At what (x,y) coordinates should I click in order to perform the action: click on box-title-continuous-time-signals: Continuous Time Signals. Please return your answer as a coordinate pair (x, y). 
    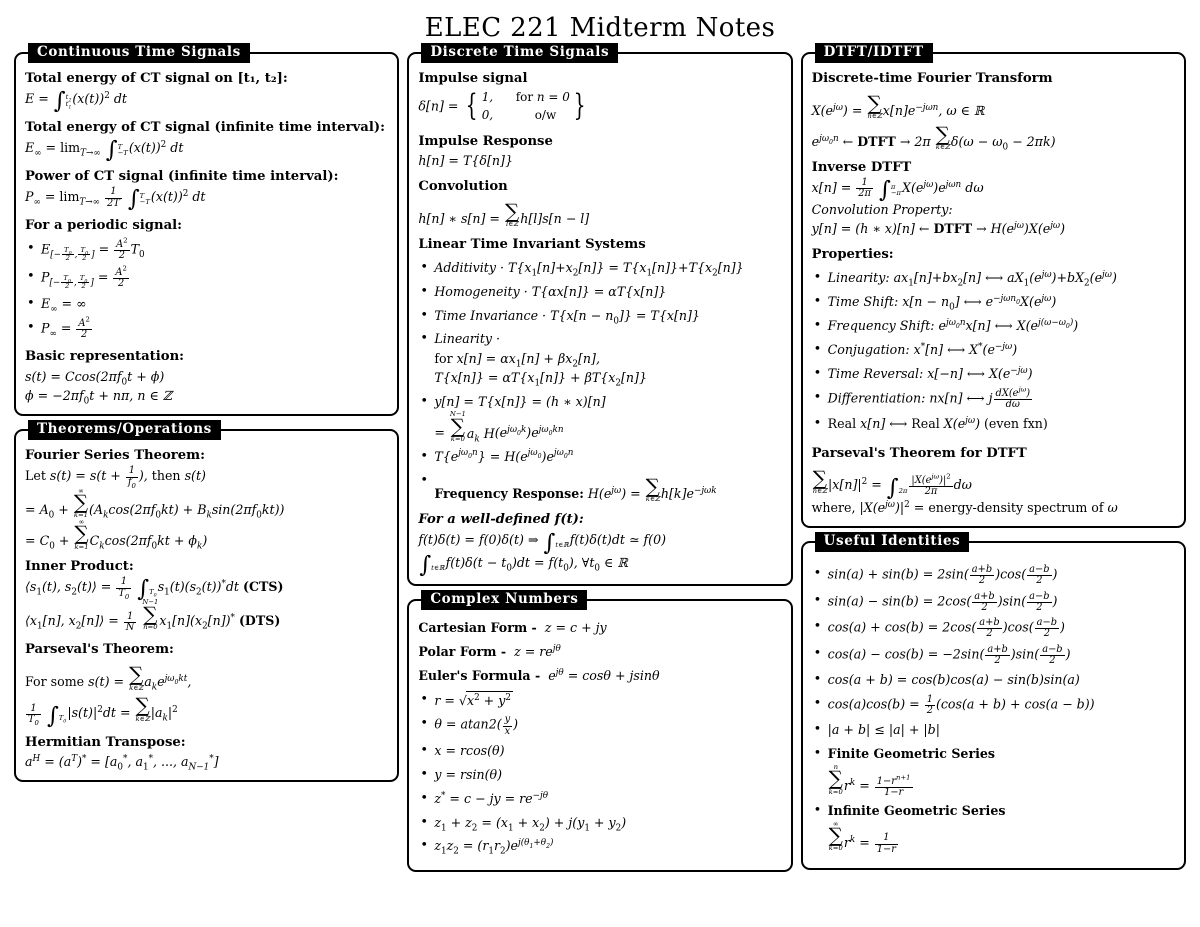
    Looking at the image, I should click on (139, 53).